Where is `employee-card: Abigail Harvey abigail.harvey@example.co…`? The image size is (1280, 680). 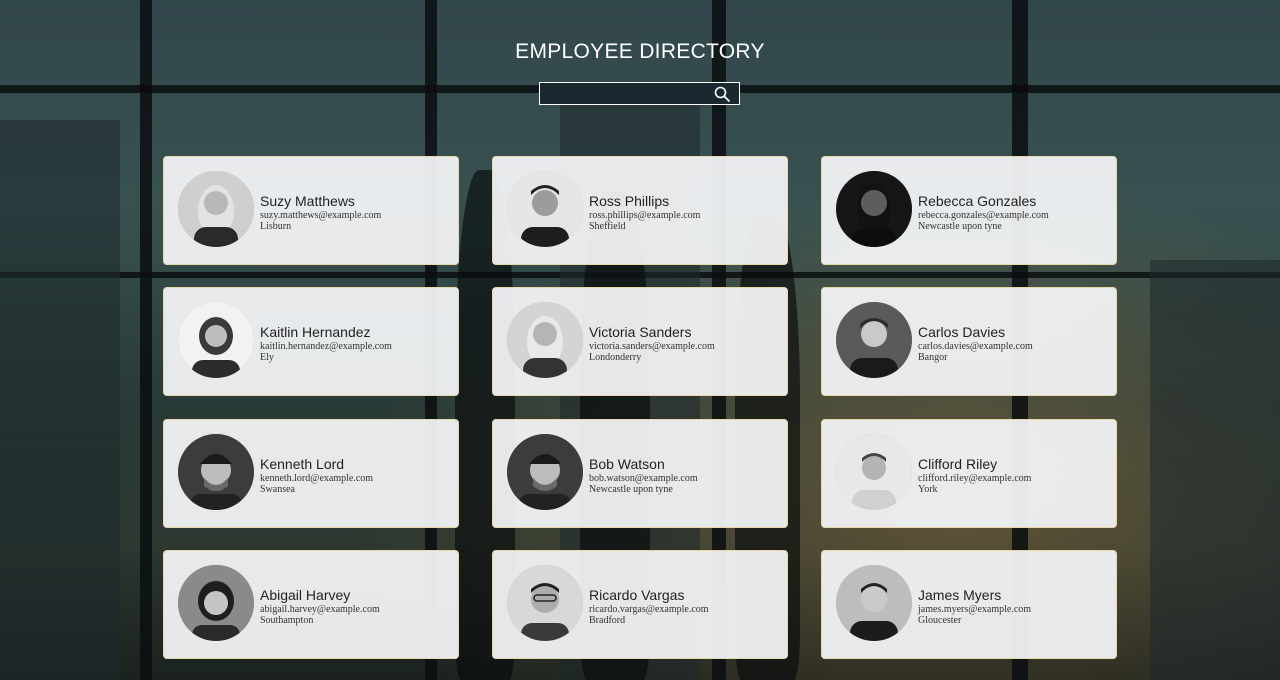
employee-card: Abigail Harvey abigail.harvey@example.co… is located at coordinates (311, 604).